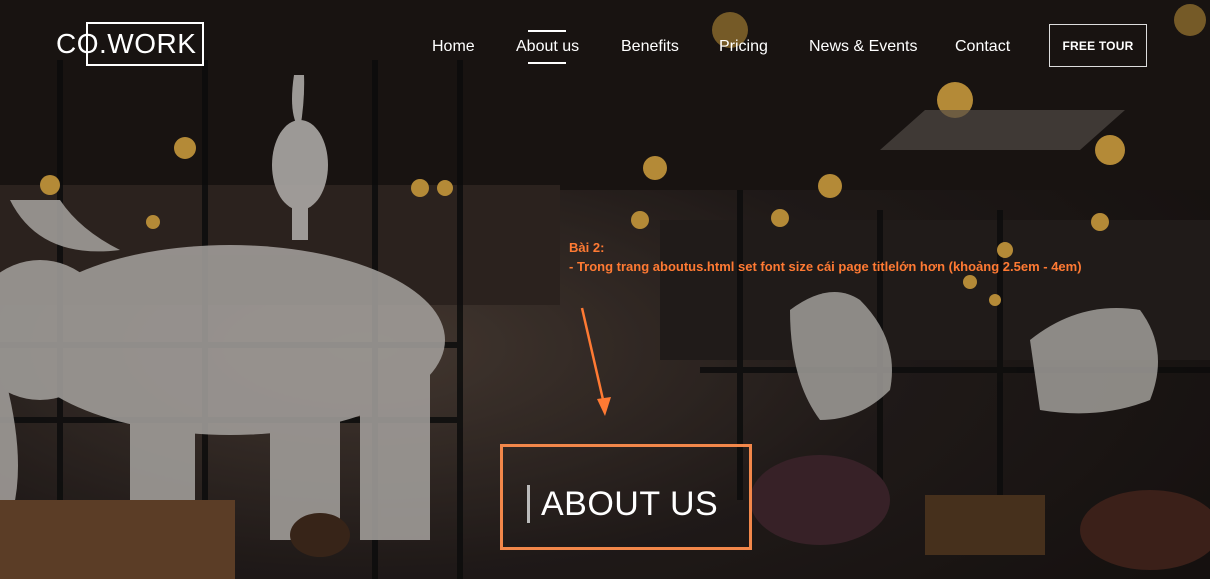 This screenshot has height=579, width=1210. Describe the element at coordinates (1098, 45) in the screenshot. I see `free-tour-button: FREE TOUR` at that location.